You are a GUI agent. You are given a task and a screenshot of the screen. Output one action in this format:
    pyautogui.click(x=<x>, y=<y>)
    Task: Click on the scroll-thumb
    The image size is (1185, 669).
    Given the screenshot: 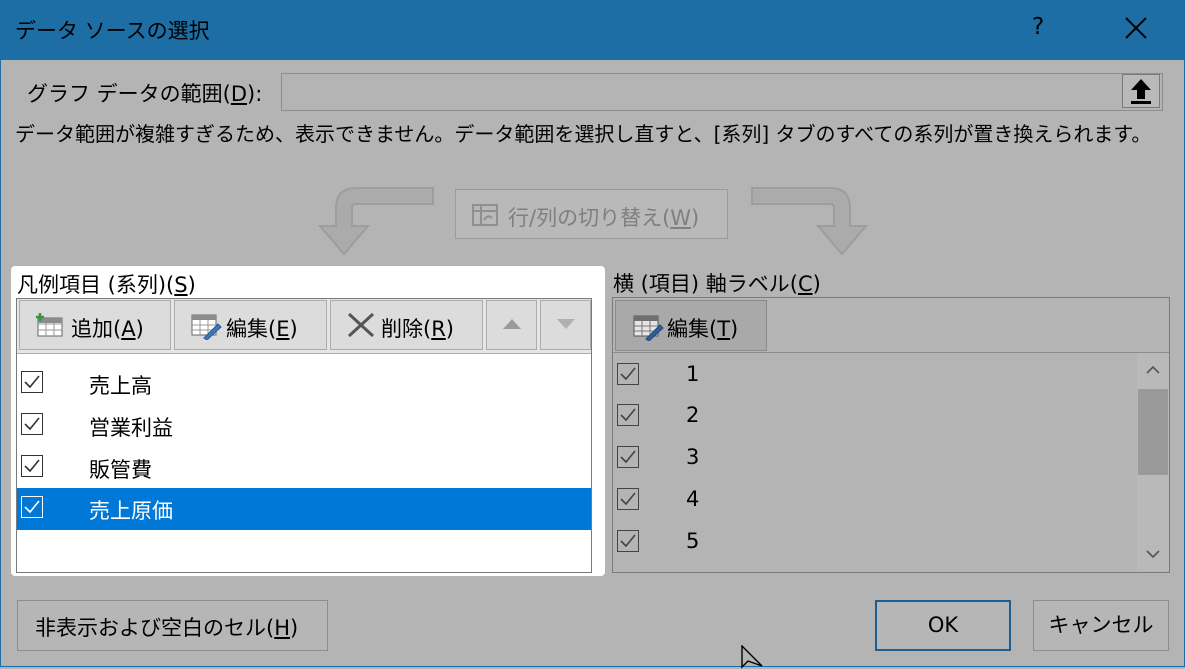 What is the action you would take?
    pyautogui.click(x=1153, y=432)
    